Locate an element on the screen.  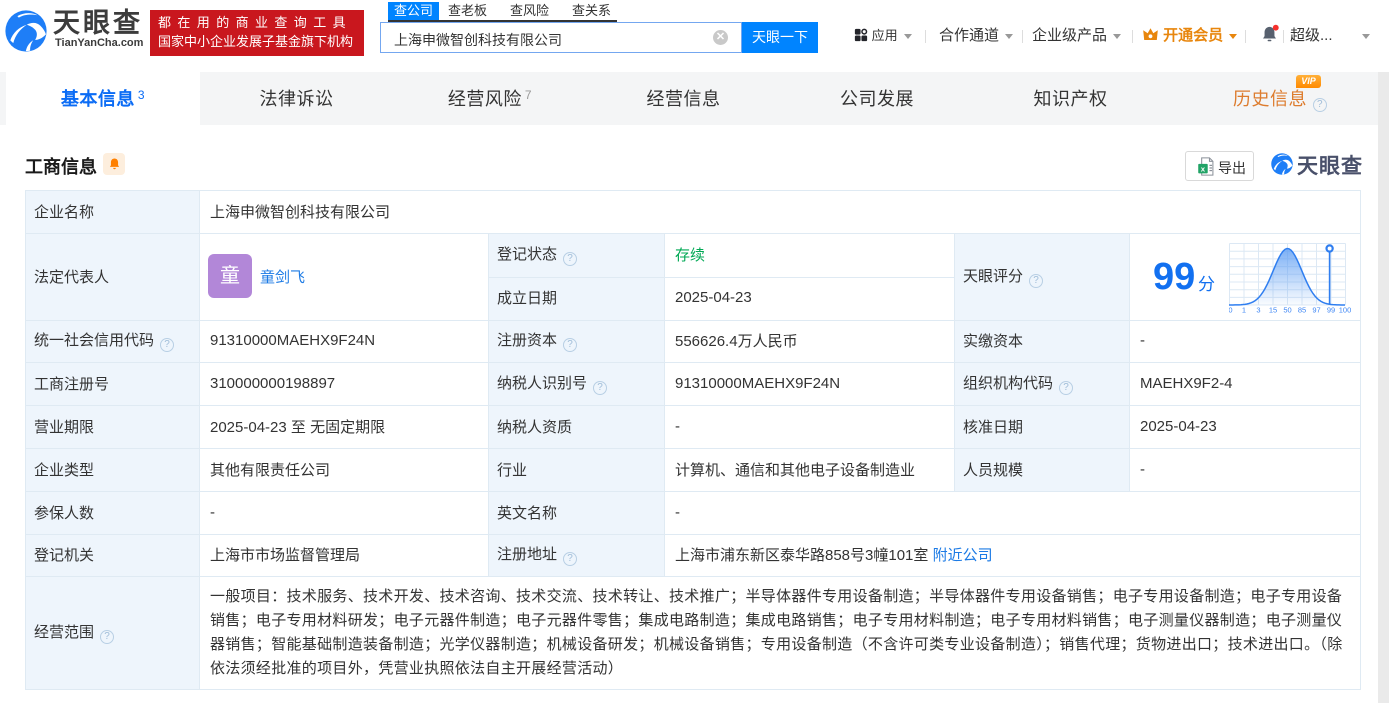
svg-text: 15 is located at coordinates (1273, 310).